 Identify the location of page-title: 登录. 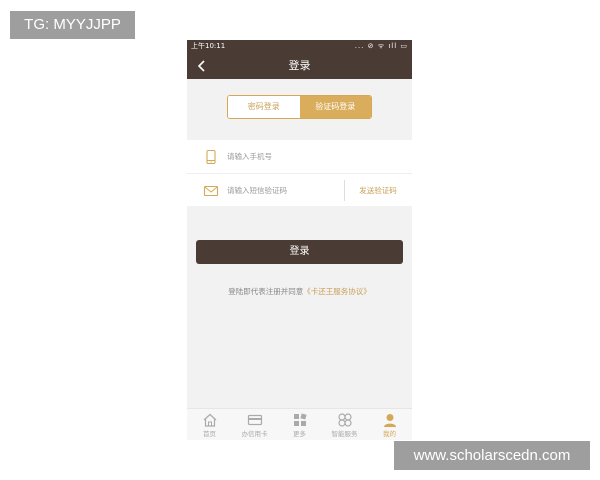
(299, 65).